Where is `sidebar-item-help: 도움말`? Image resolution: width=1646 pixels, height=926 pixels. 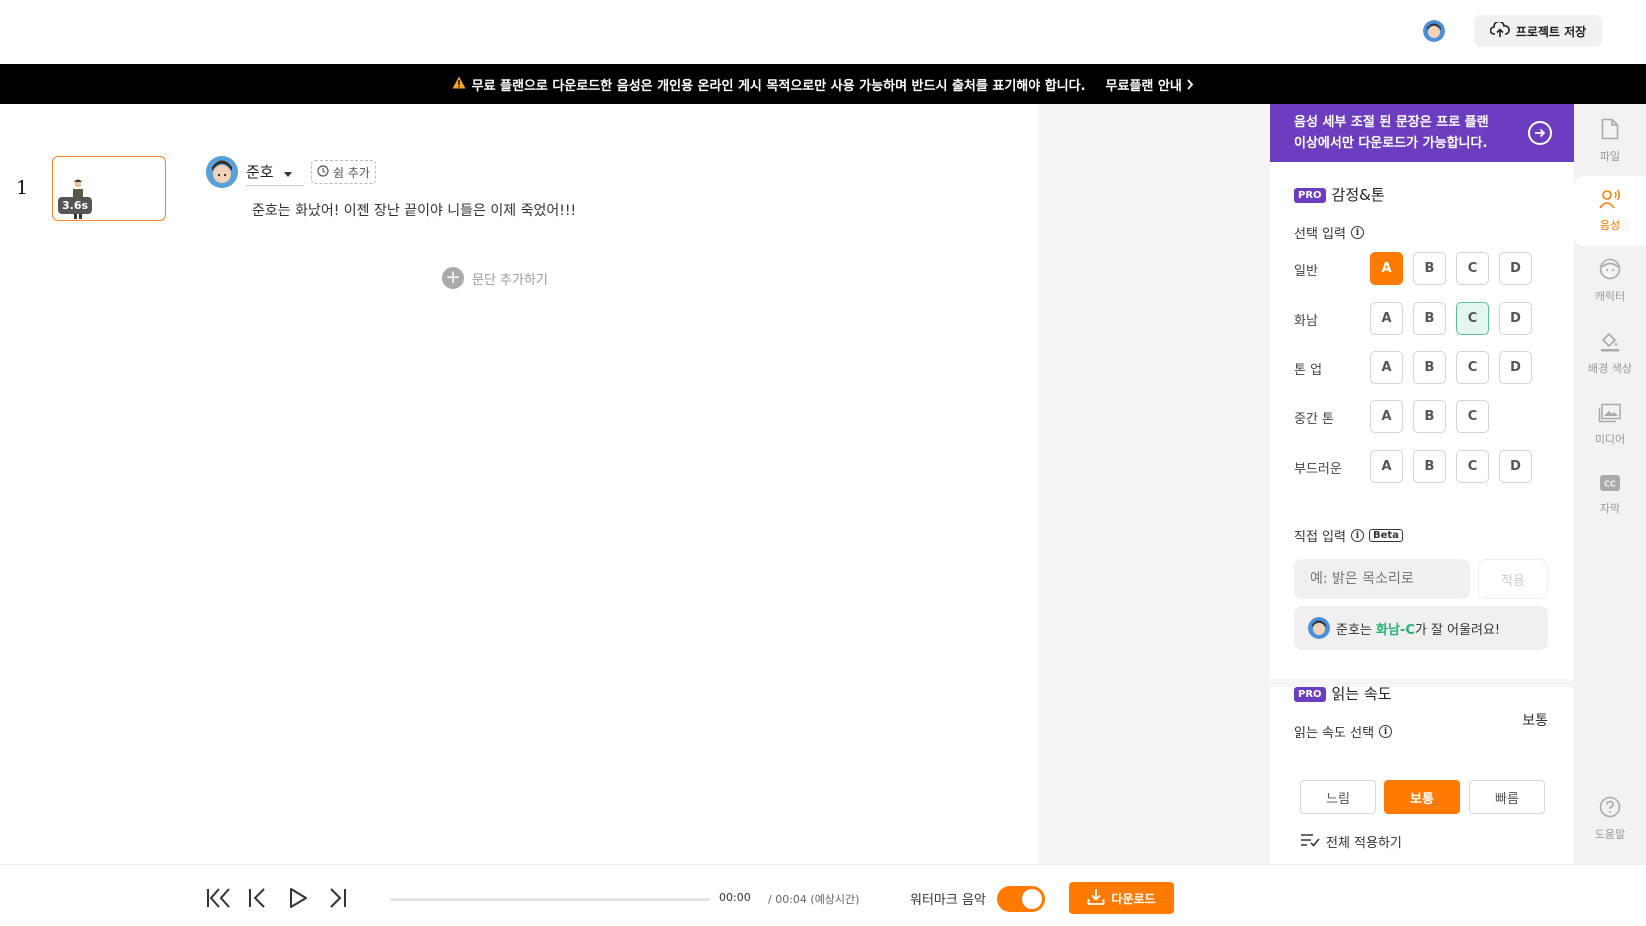
sidebar-item-help: 도움말 is located at coordinates (1610, 819).